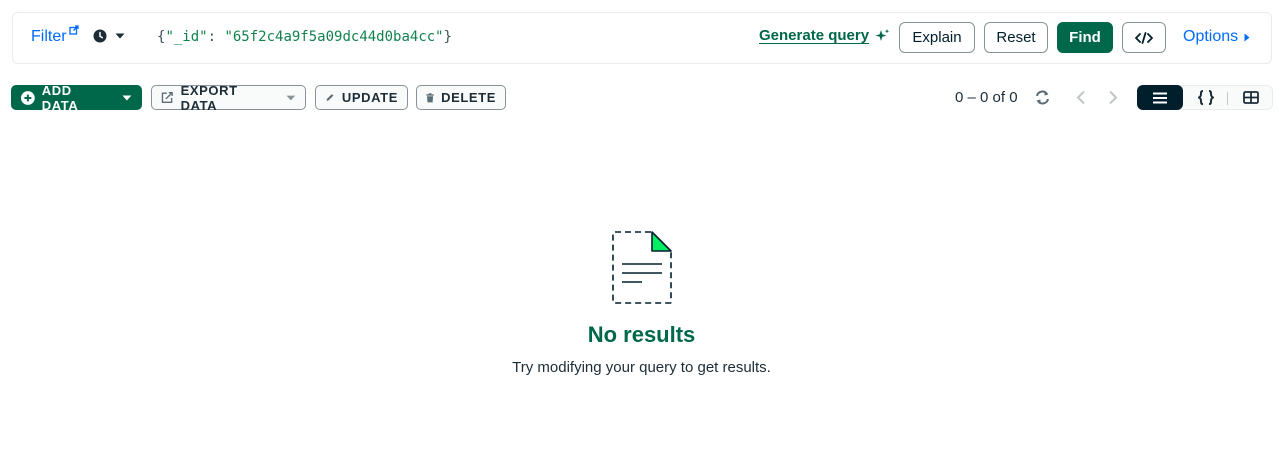  I want to click on empty-state-title: No results, so click(641, 334).